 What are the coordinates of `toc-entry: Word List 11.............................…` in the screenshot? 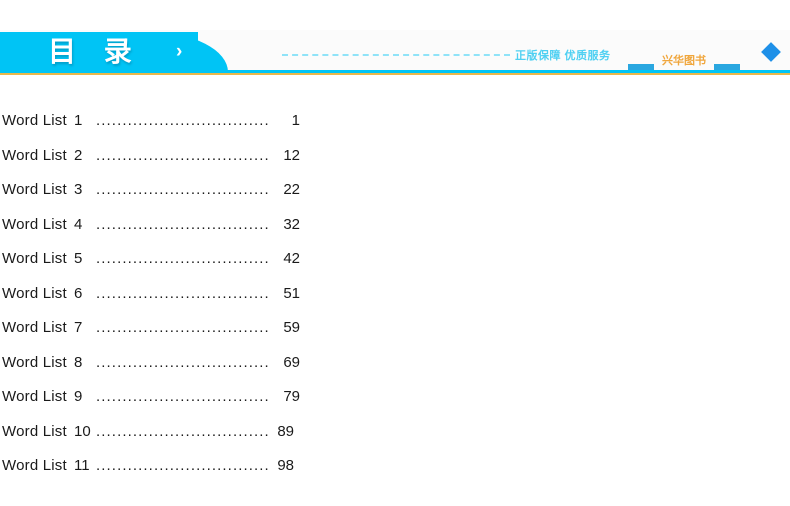 It's located at (395, 466).